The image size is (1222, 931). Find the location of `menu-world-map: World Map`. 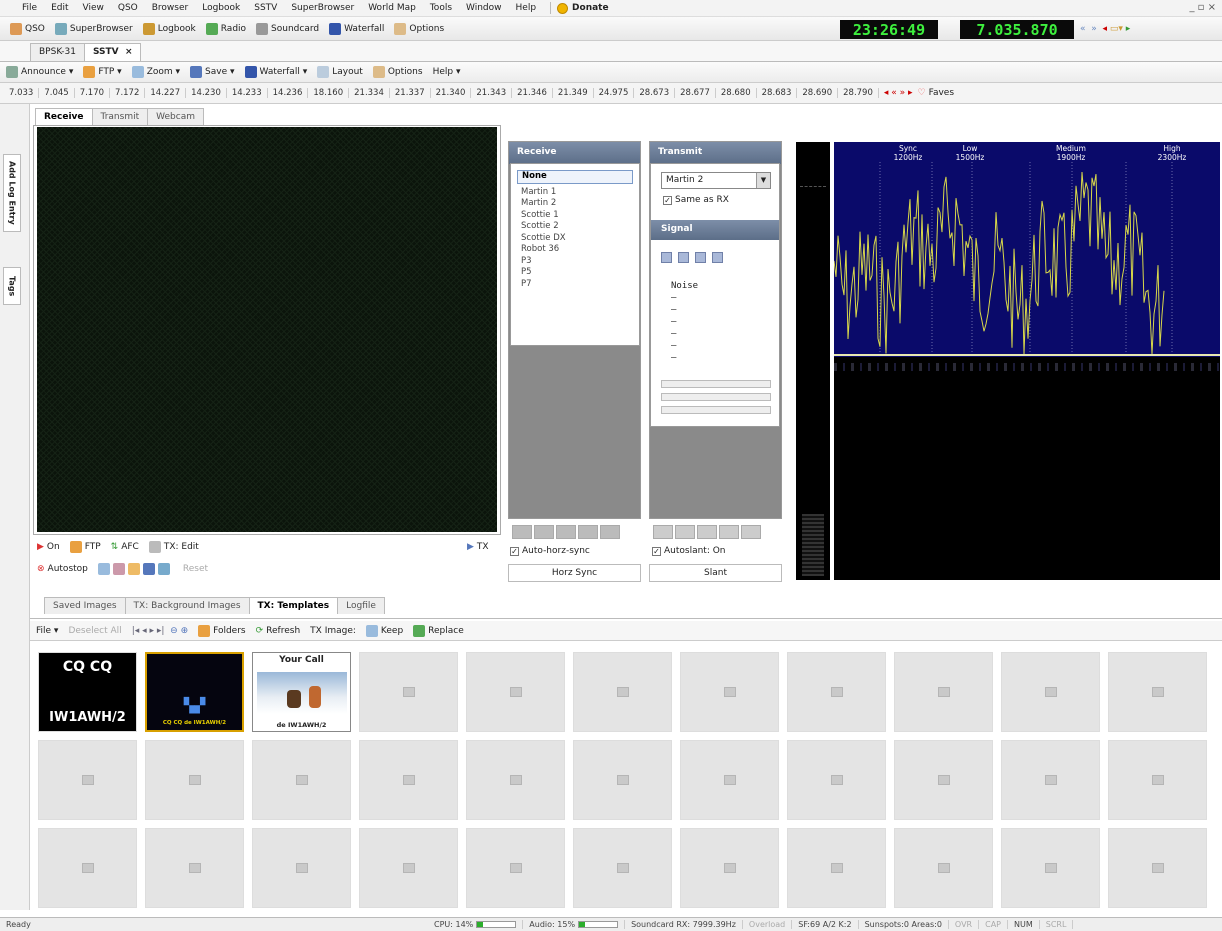

menu-world-map: World Map is located at coordinates (392, 8).